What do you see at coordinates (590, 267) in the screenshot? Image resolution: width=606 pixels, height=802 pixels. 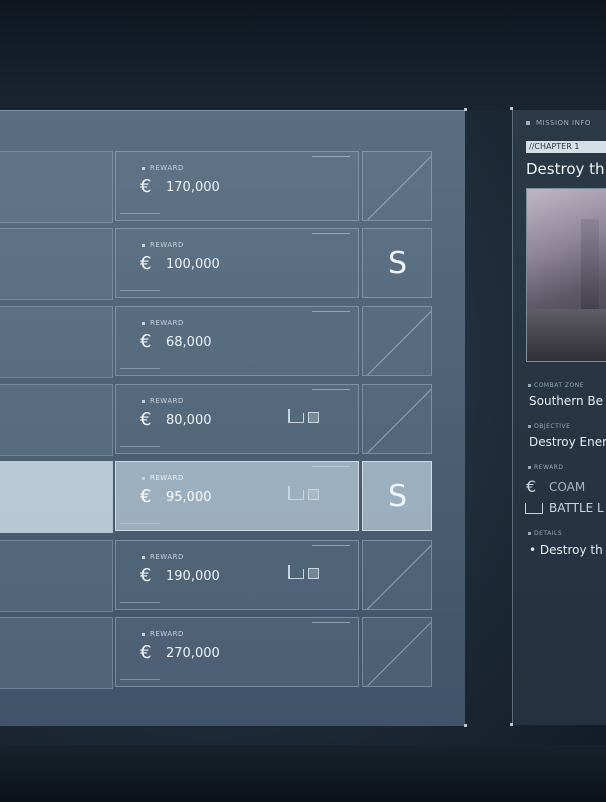 I see `thumbnail-tower` at bounding box center [590, 267].